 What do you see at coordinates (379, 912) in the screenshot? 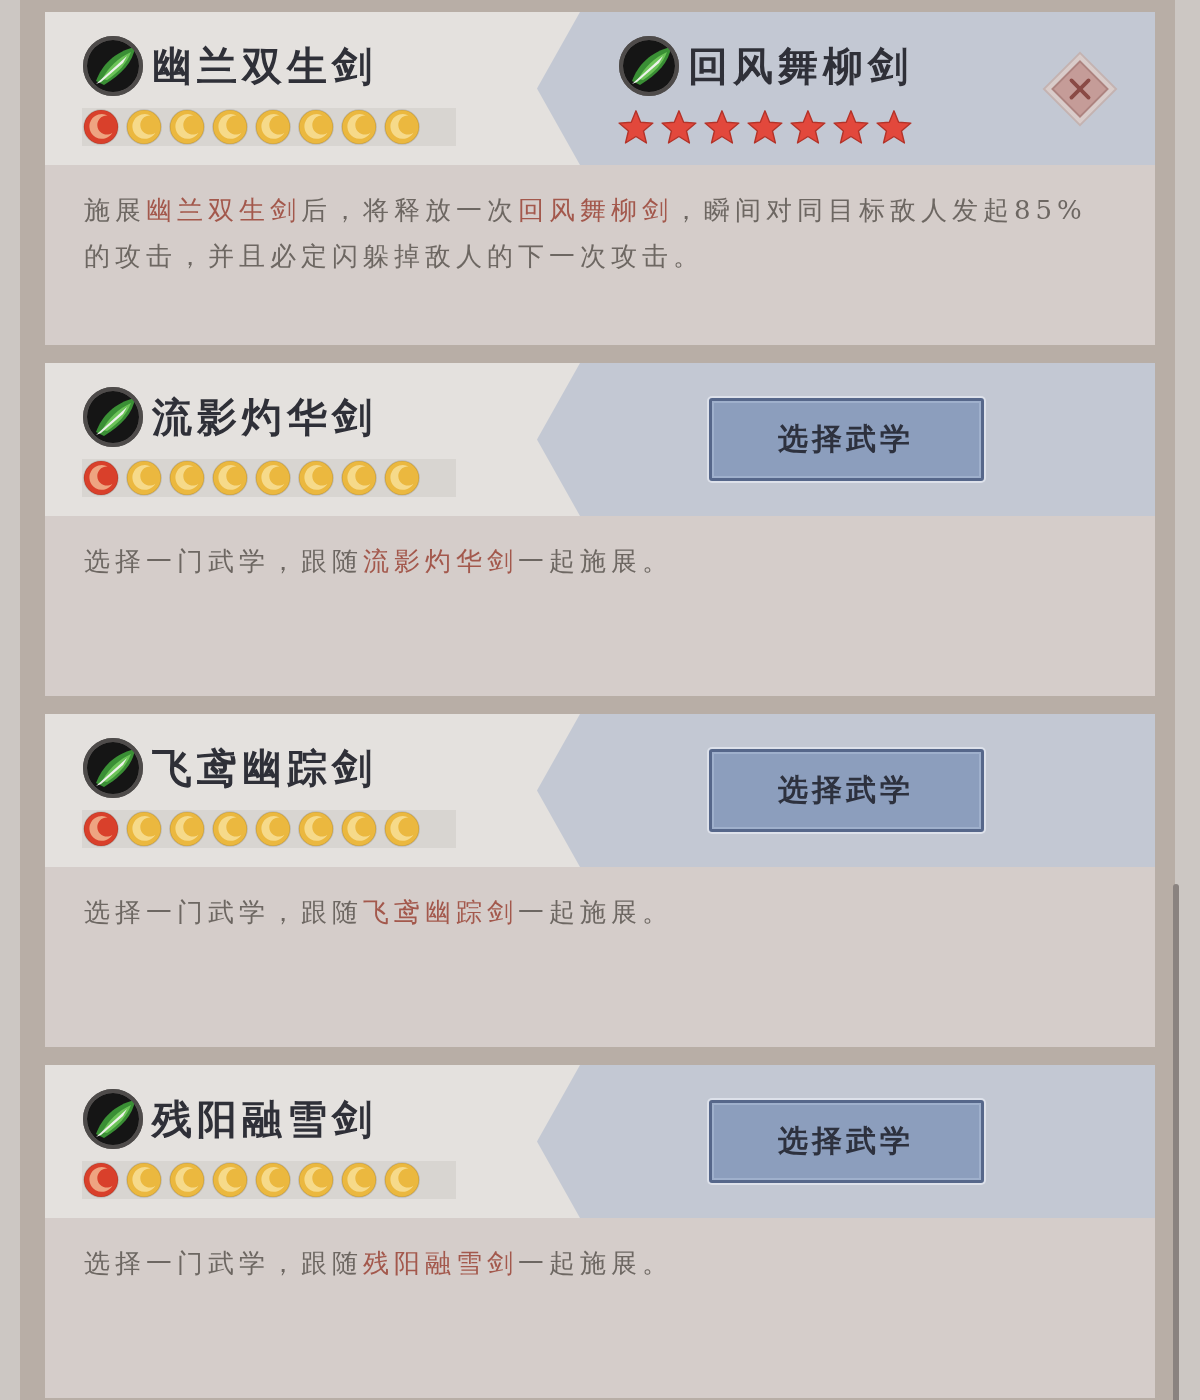
I see `description-text: 选择一门武学，跟随 飞鸢幽踪剑 一起施展。` at bounding box center [379, 912].